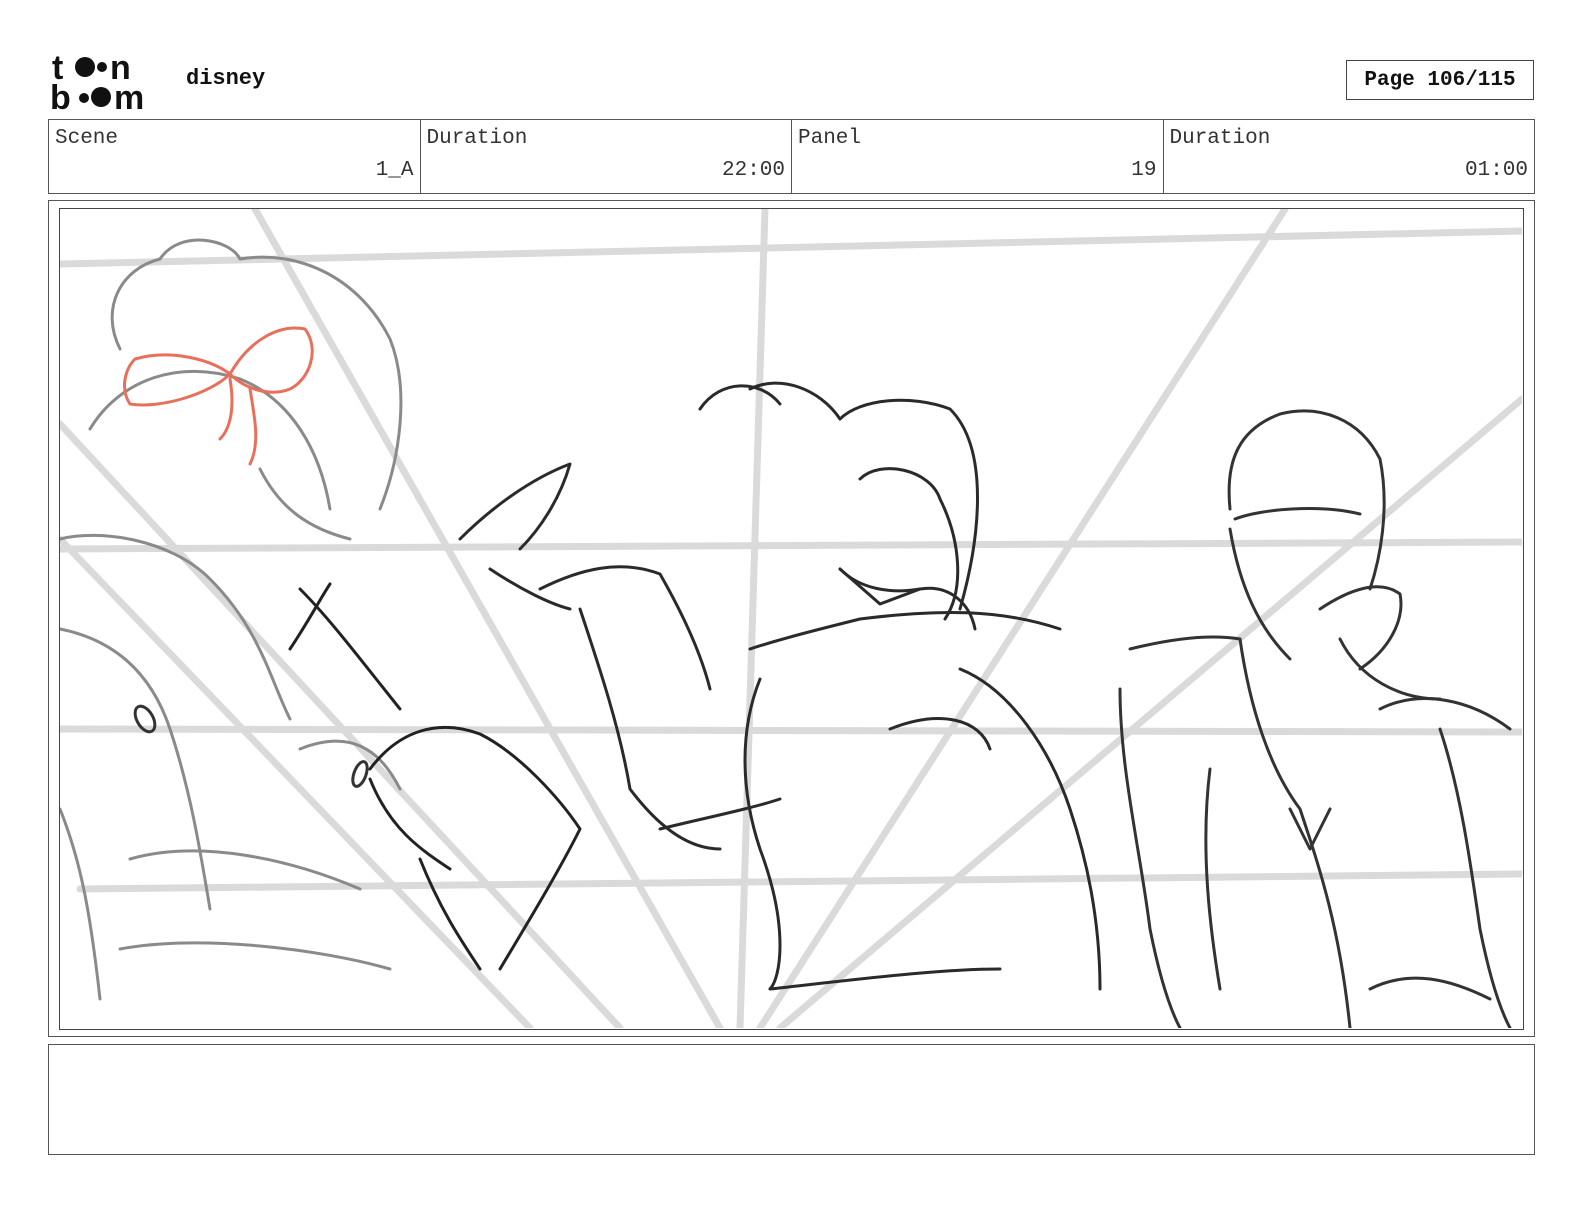 Image resolution: width=1584 pixels, height=1224 pixels. Describe the element at coordinates (606, 156) in the screenshot. I see `scene-duration-cell: Duration 22:00` at that location.